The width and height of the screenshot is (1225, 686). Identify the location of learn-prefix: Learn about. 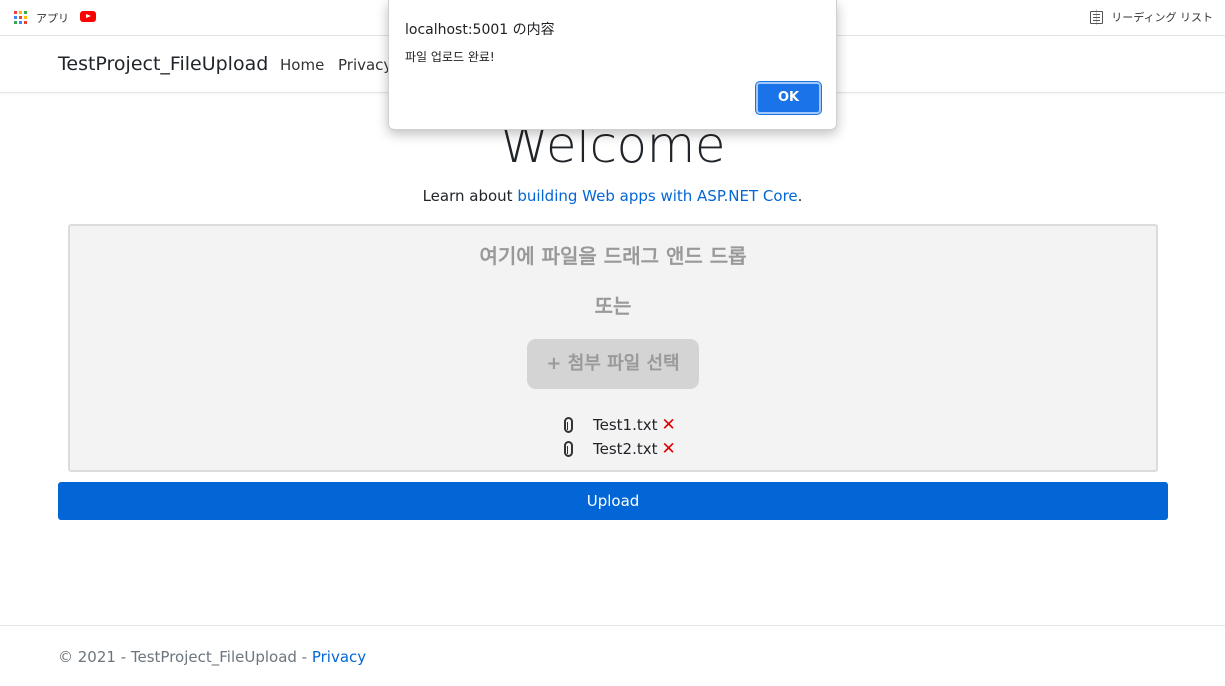
(470, 196).